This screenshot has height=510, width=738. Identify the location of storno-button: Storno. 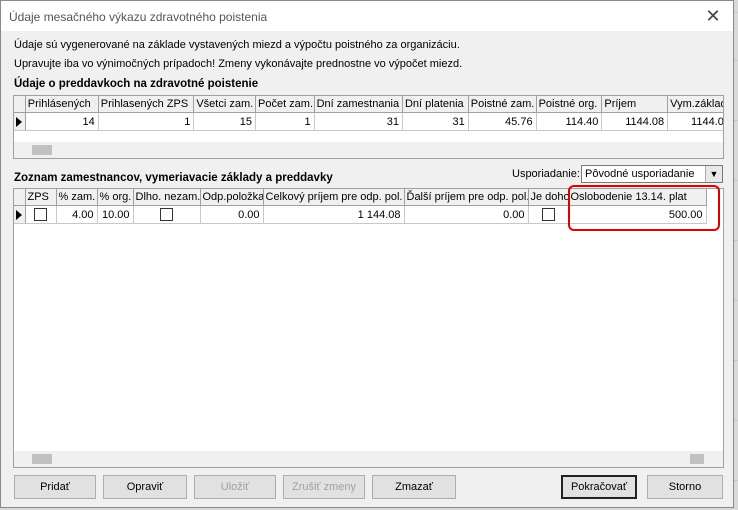
(685, 487).